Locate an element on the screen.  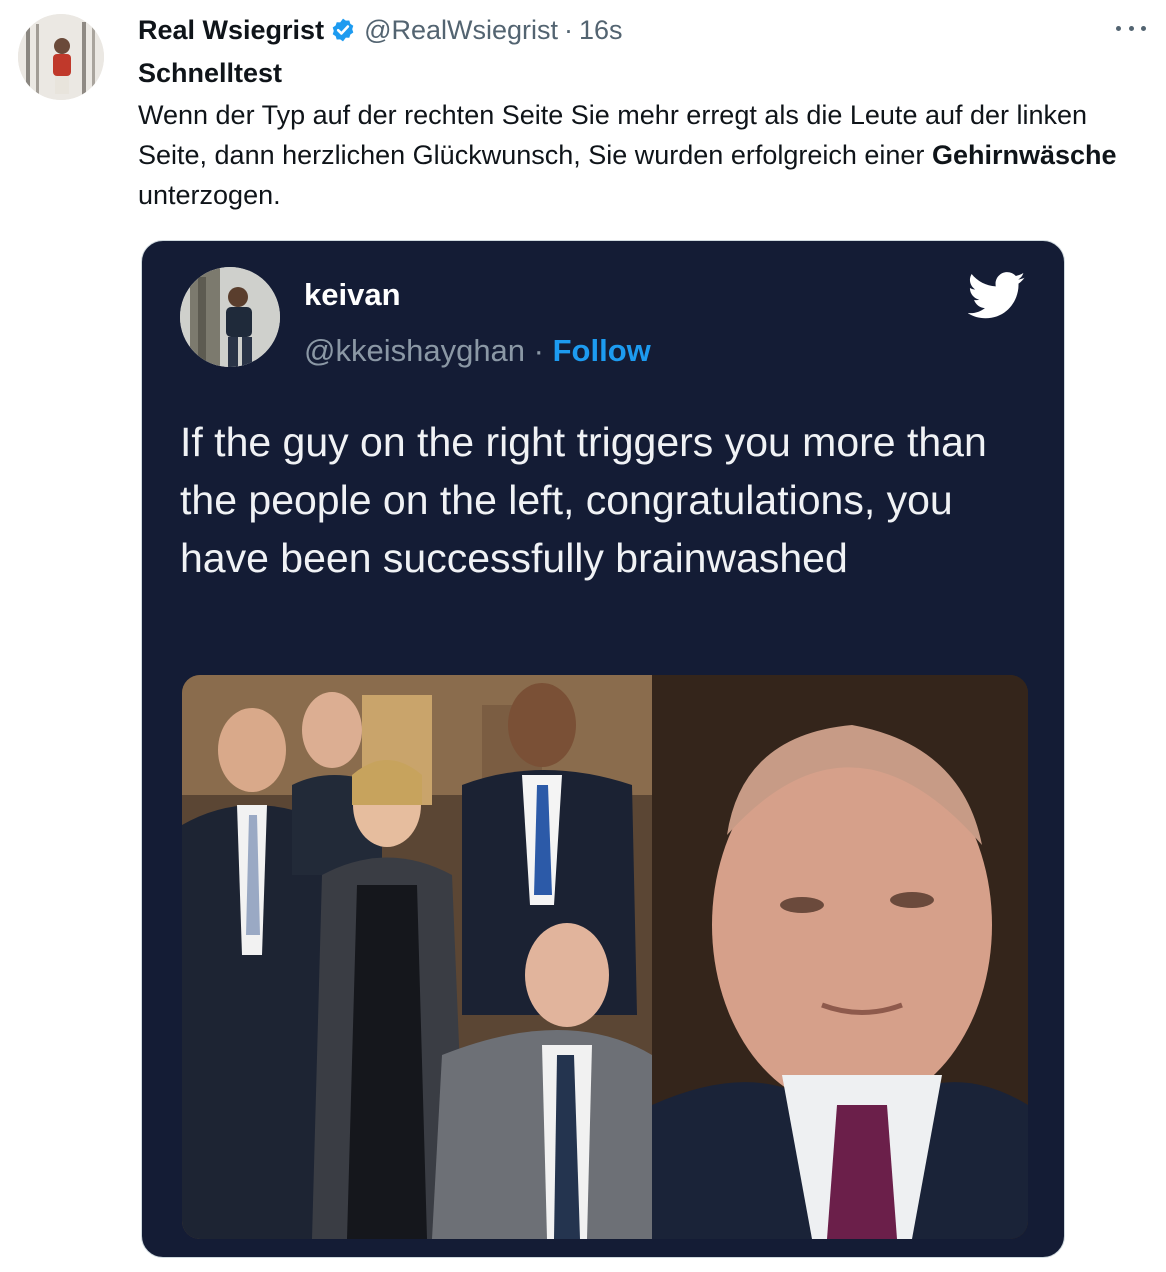
more-options-icon is located at coordinates (1131, 28).